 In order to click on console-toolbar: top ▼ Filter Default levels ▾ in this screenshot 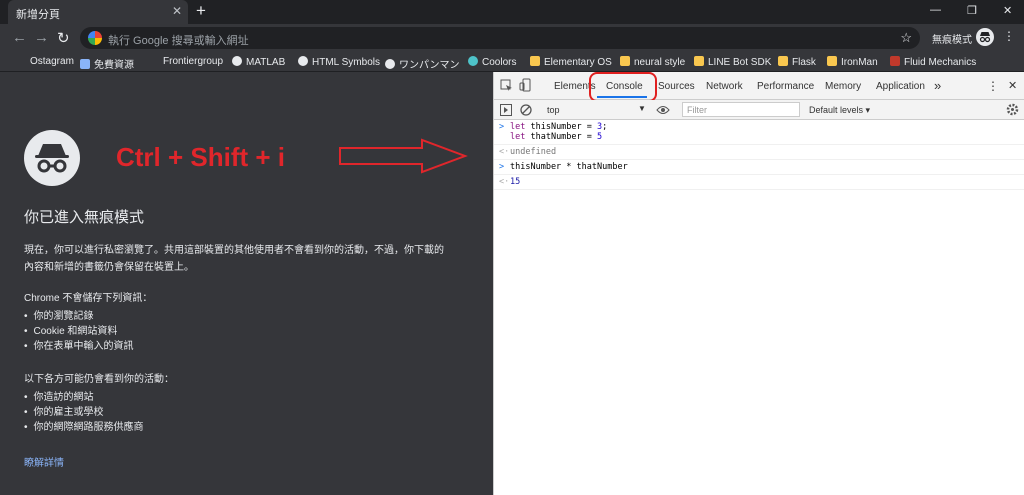, I will do `click(759, 110)`.